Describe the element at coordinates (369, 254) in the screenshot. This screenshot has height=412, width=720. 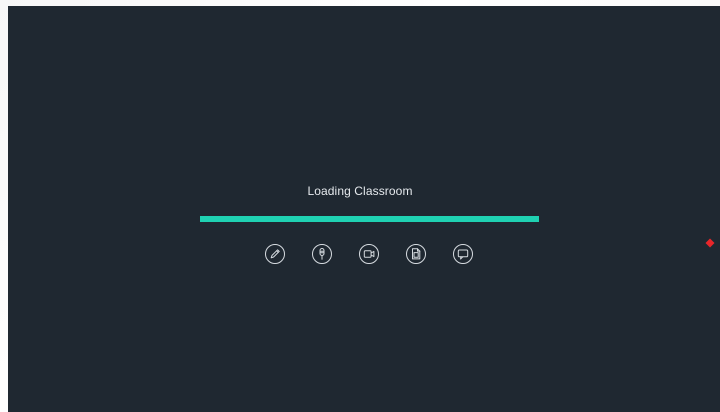
I see `video-camera-icon` at that location.